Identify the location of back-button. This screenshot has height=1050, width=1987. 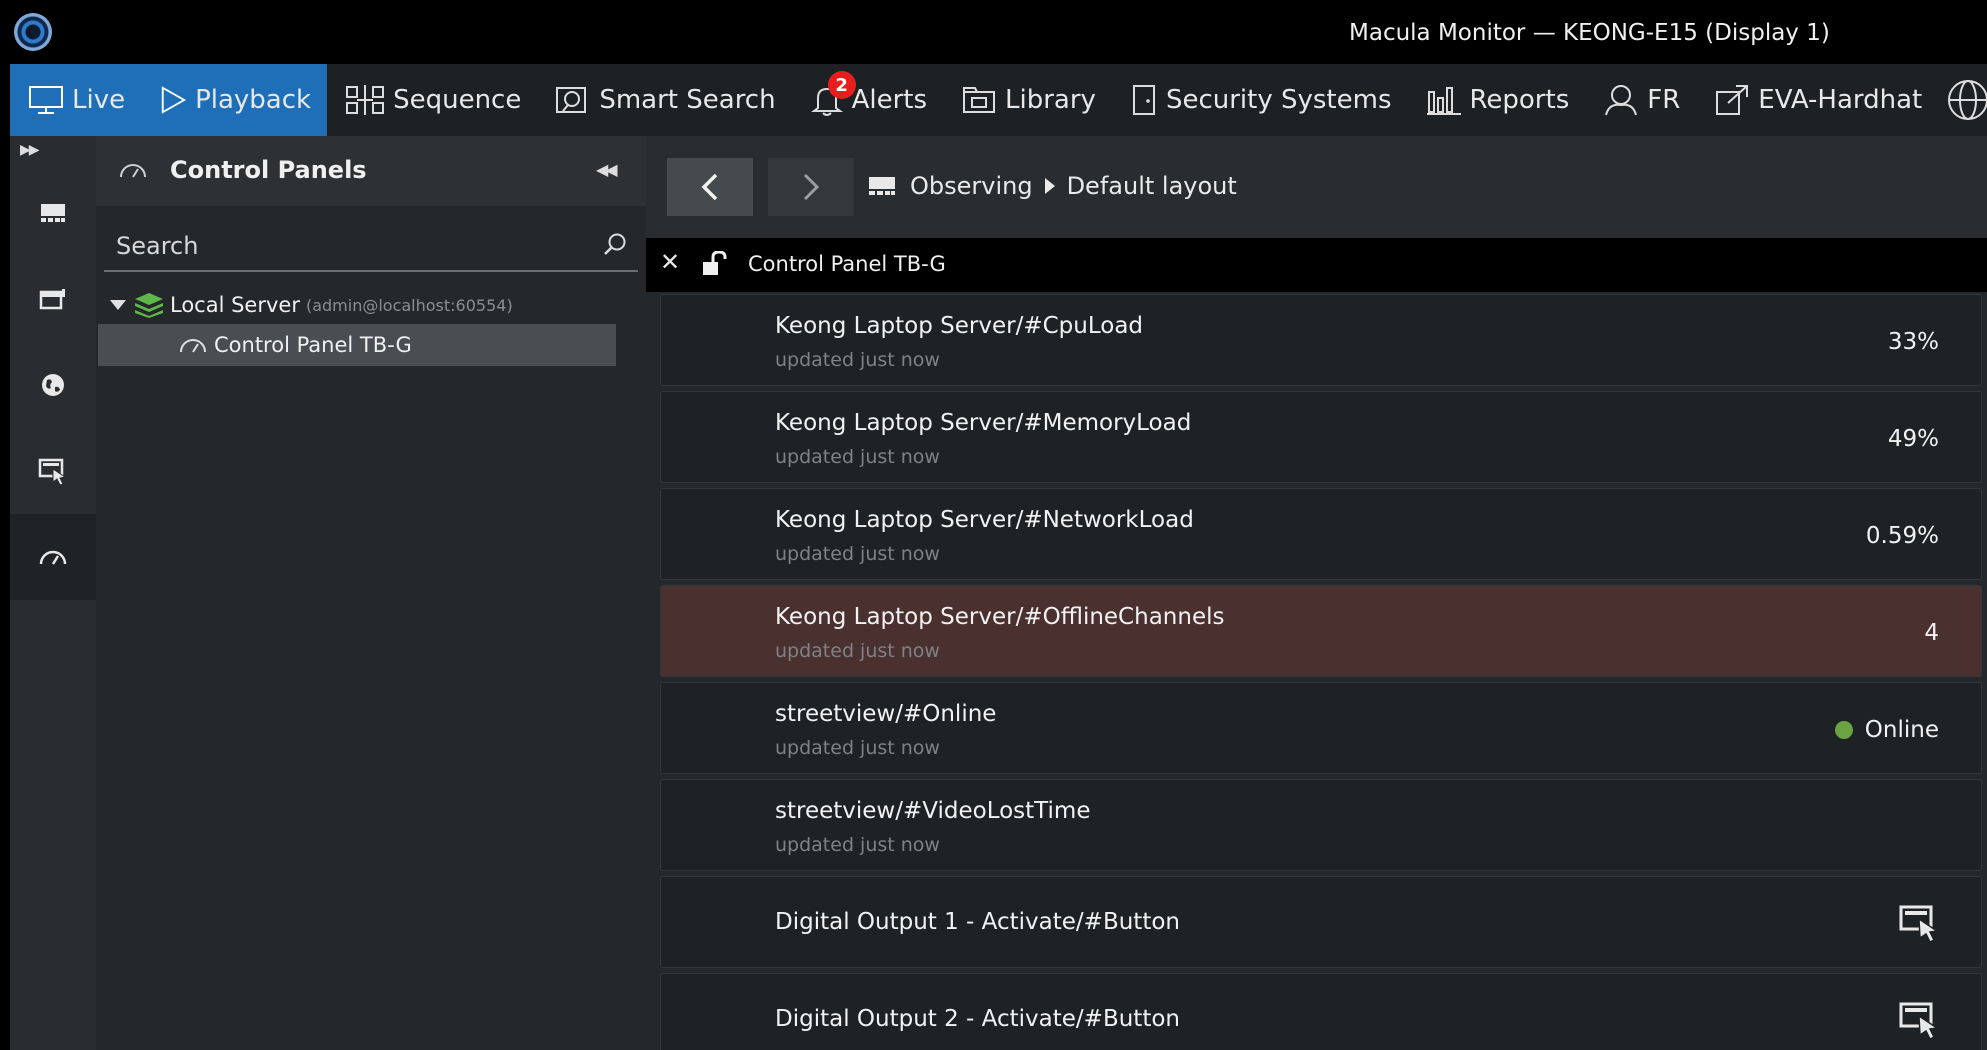
(710, 187).